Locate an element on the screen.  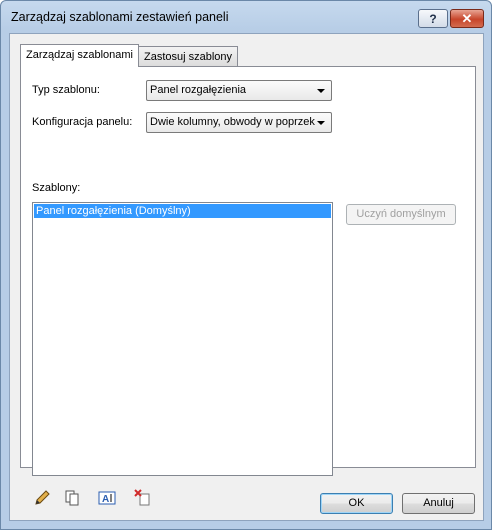
panel-config-dropdown: Dwie kolumny, obwody w poprzek is located at coordinates (239, 122).